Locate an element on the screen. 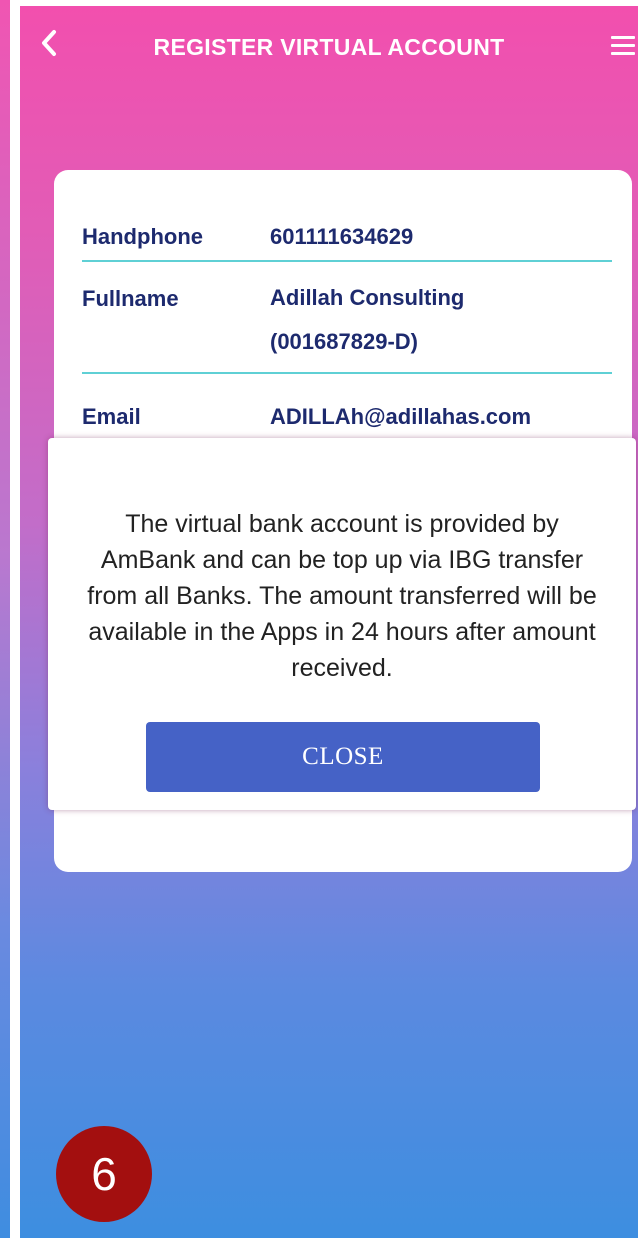 The image size is (638, 1238). adjacent-screen-edge is located at coordinates (5, 619).